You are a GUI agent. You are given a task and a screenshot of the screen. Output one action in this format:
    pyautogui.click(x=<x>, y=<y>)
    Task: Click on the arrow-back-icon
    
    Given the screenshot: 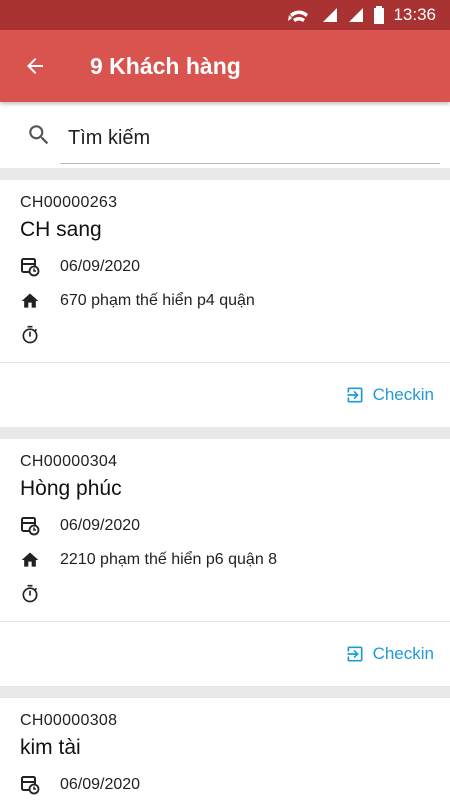 What is the action you would take?
    pyautogui.click(x=35, y=66)
    